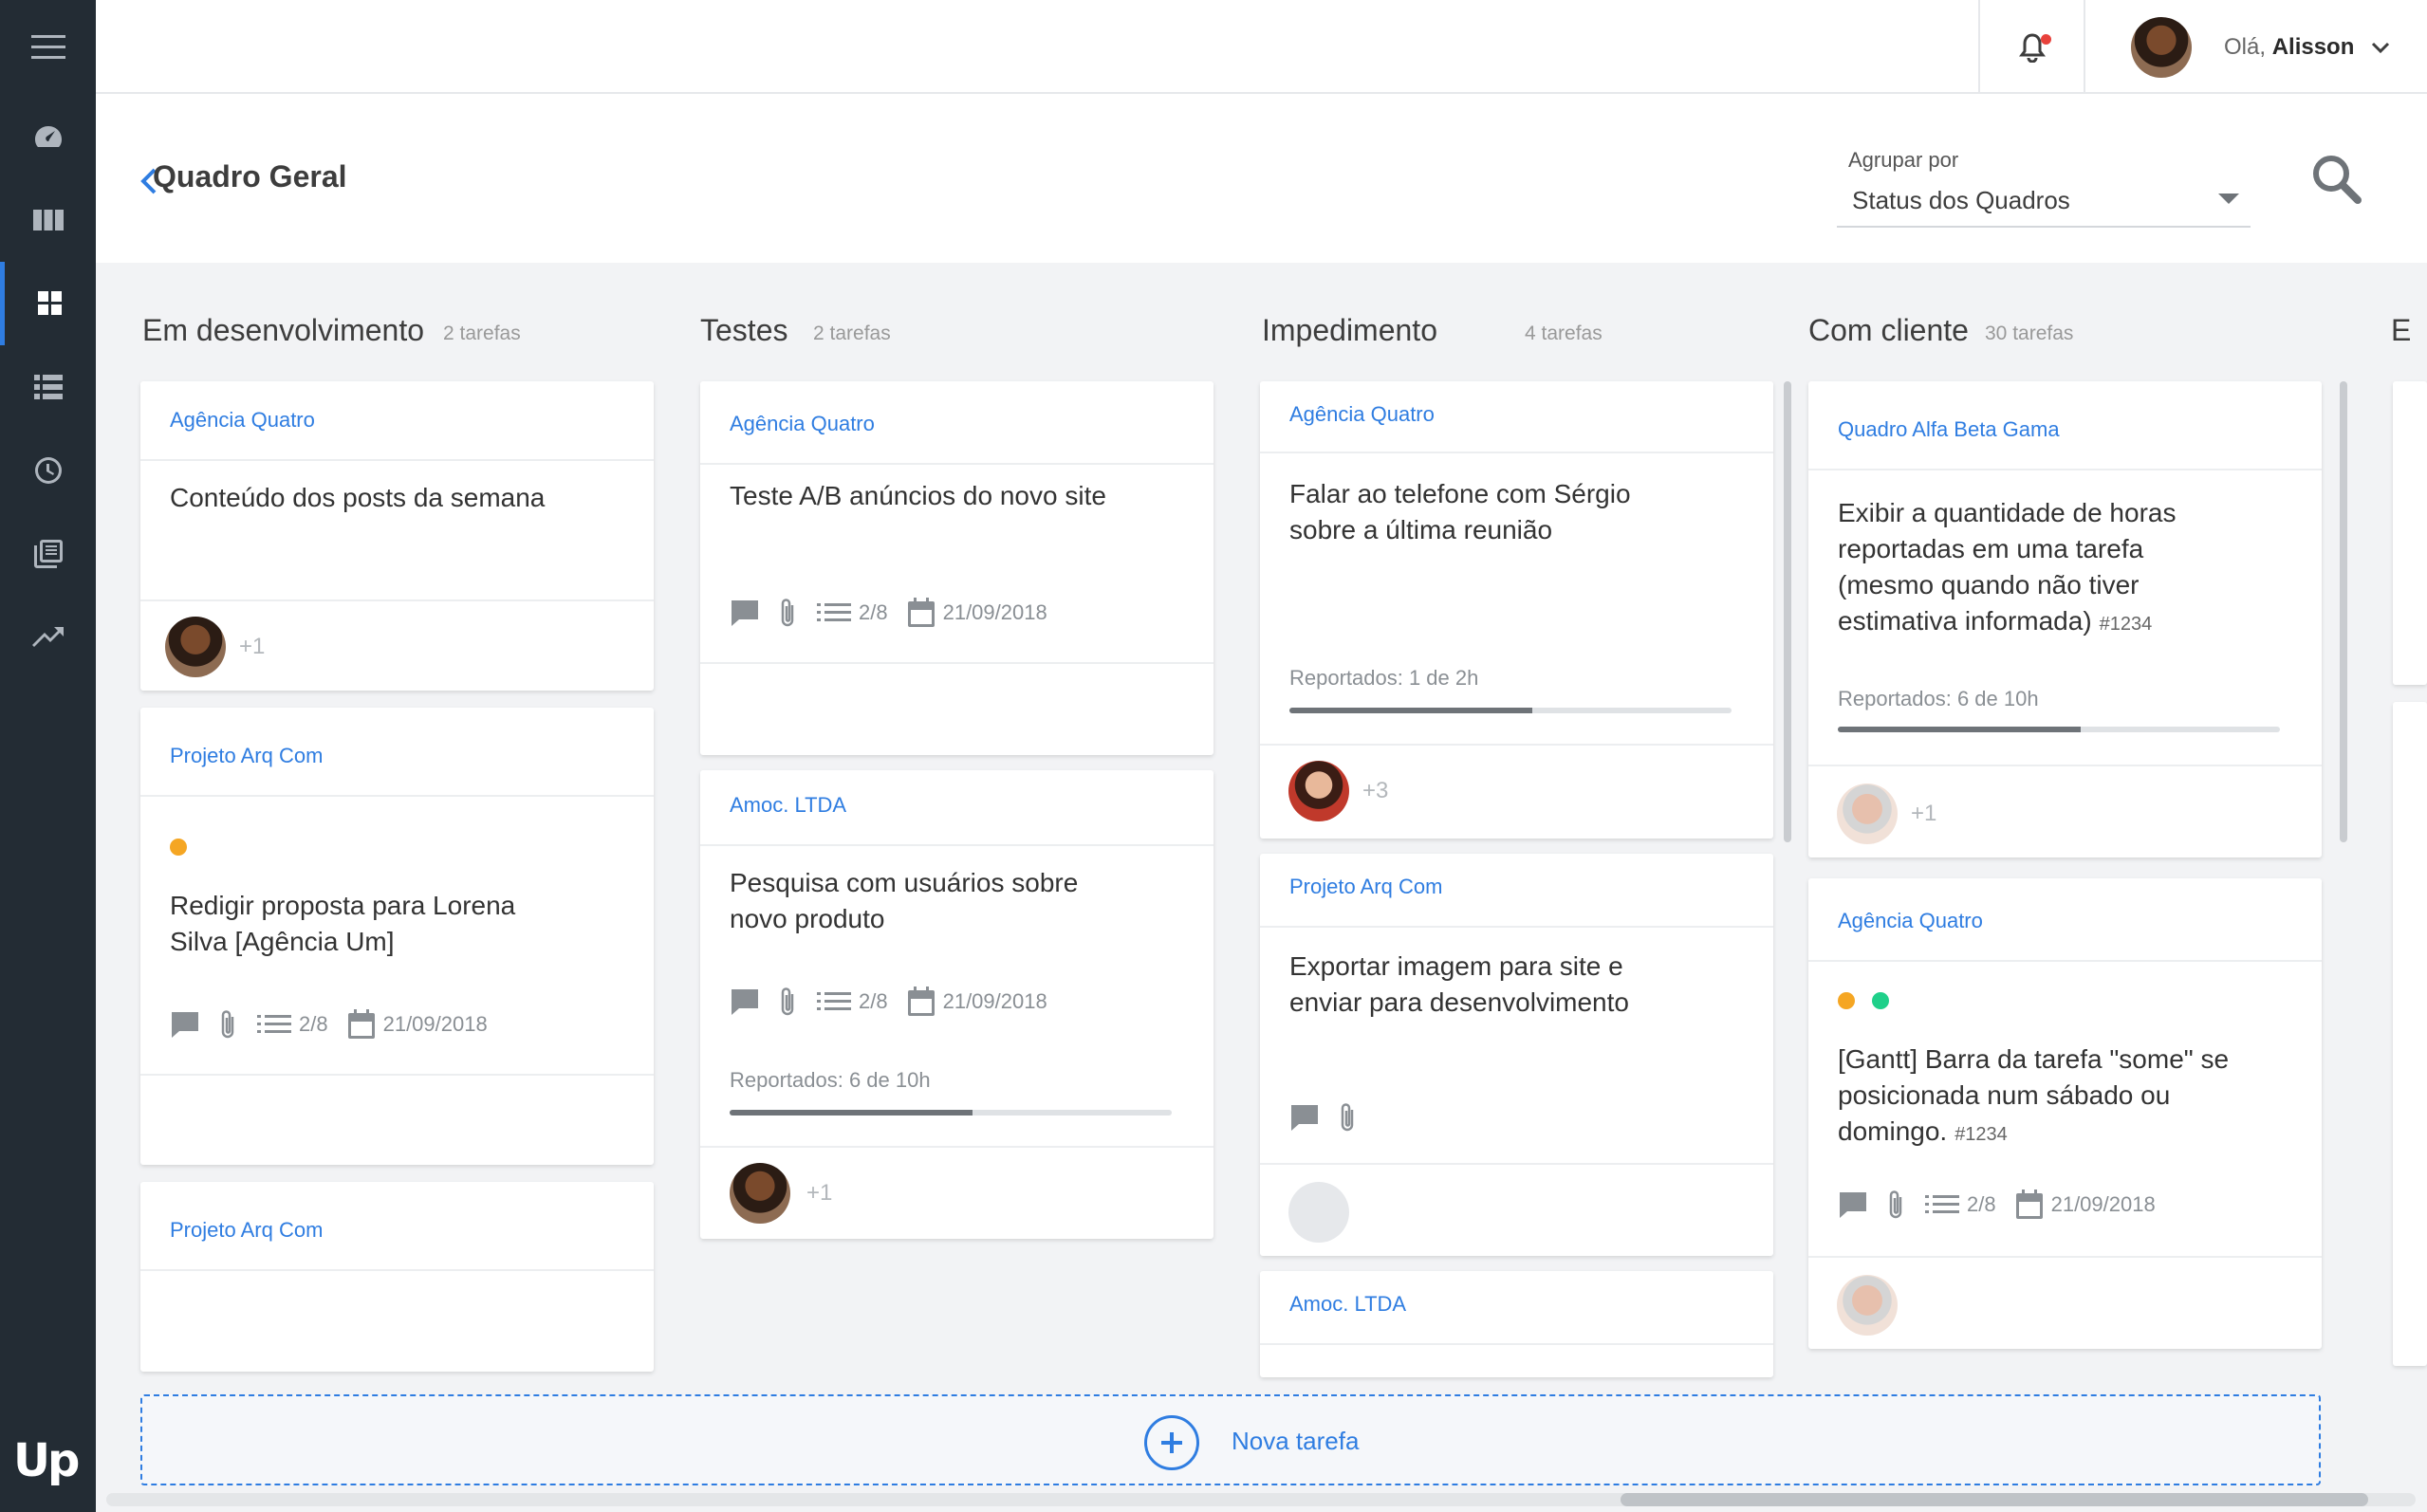 Image resolution: width=2427 pixels, height=1512 pixels. Describe the element at coordinates (1994, 1499) in the screenshot. I see `horizontal-scrollbar-thumb` at that location.